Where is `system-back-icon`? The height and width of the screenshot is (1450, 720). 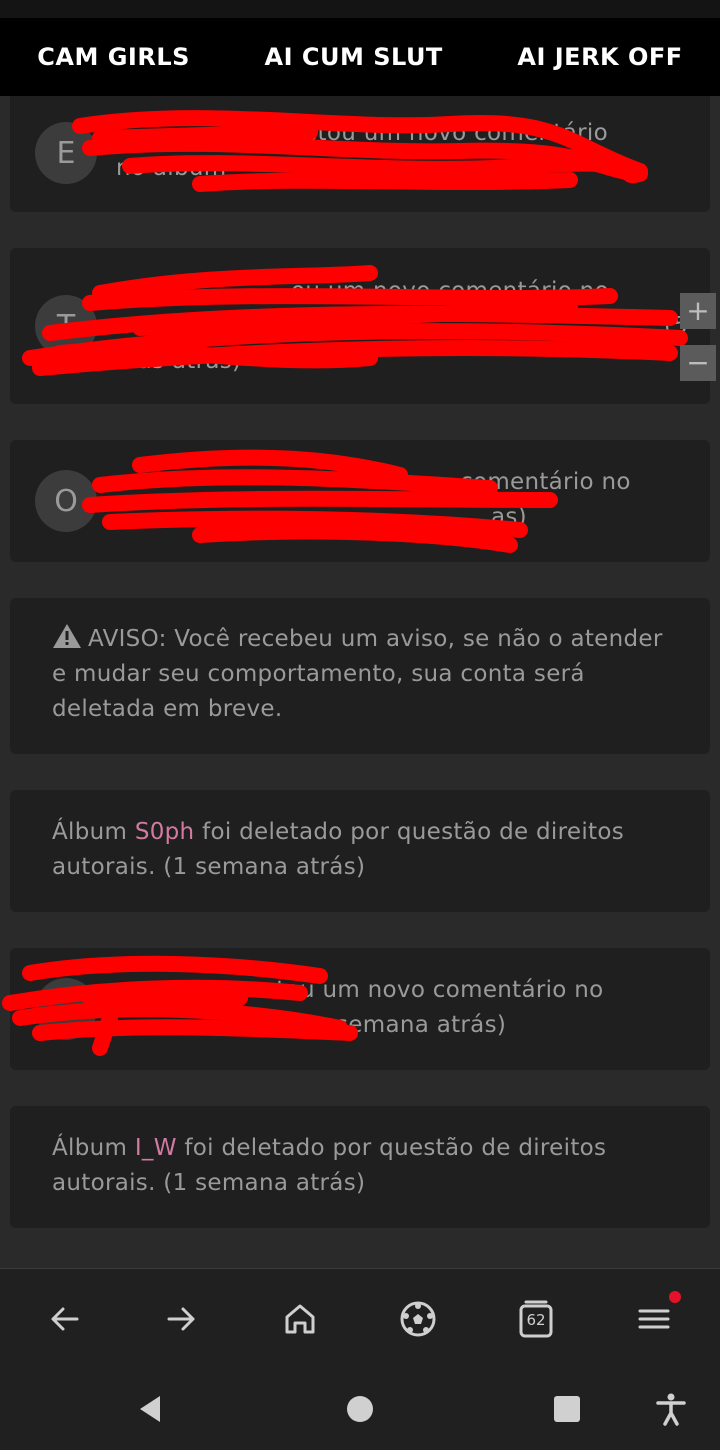
system-back-icon is located at coordinates (151, 1409).